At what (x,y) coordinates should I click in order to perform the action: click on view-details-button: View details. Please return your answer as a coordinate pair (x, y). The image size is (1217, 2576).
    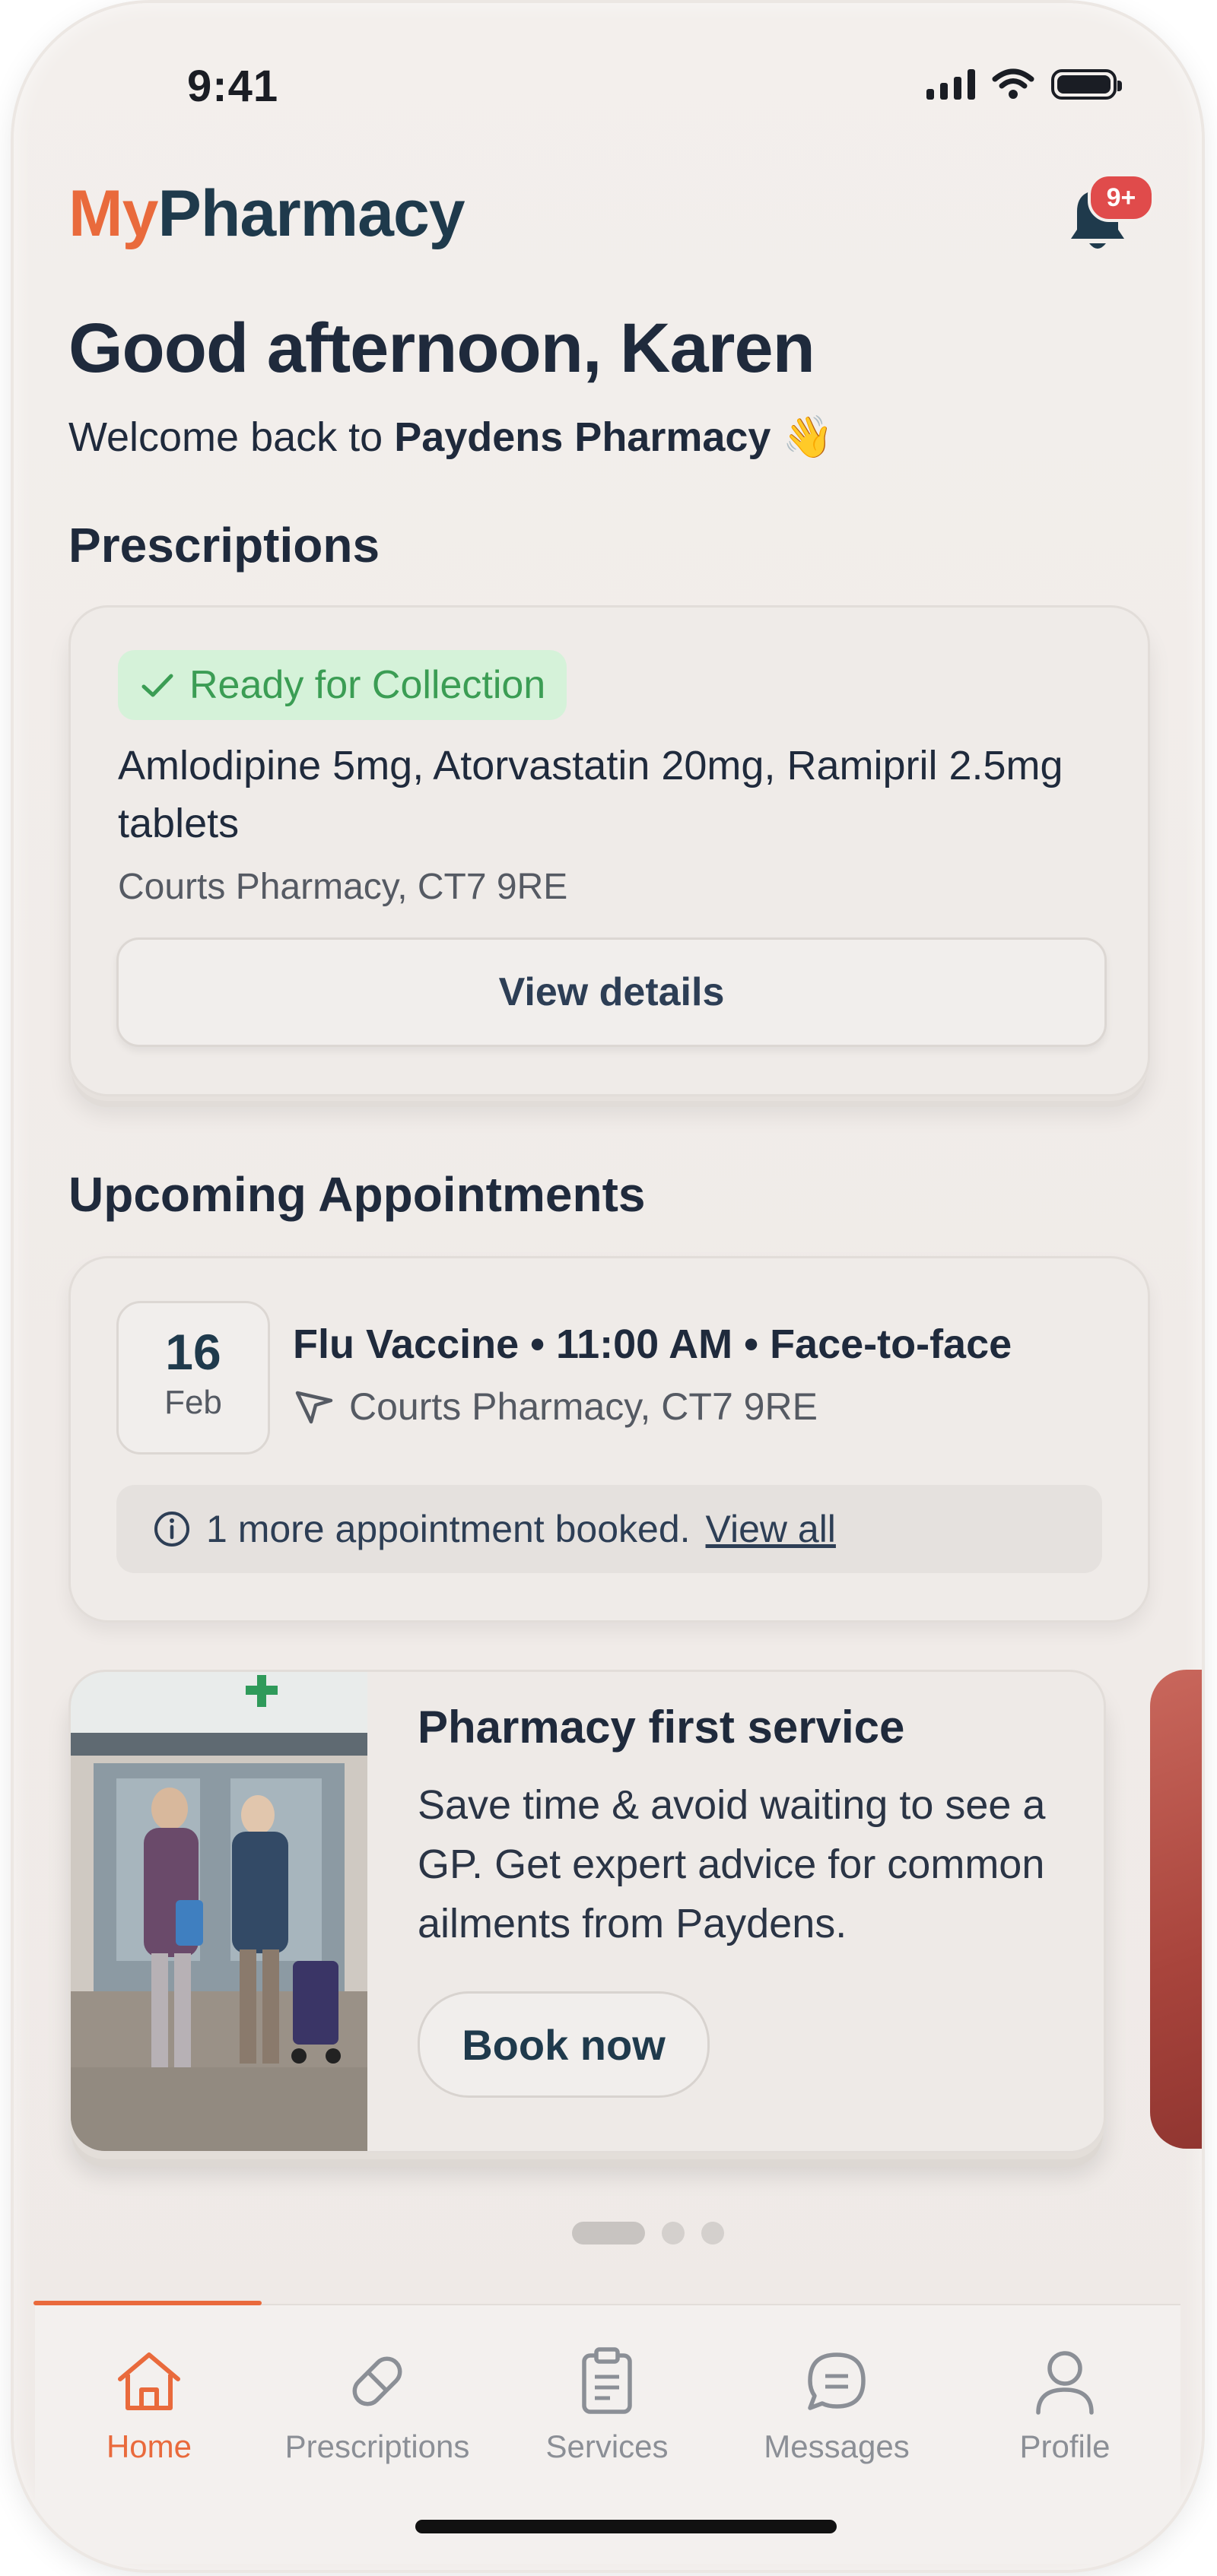
    Looking at the image, I should click on (611, 992).